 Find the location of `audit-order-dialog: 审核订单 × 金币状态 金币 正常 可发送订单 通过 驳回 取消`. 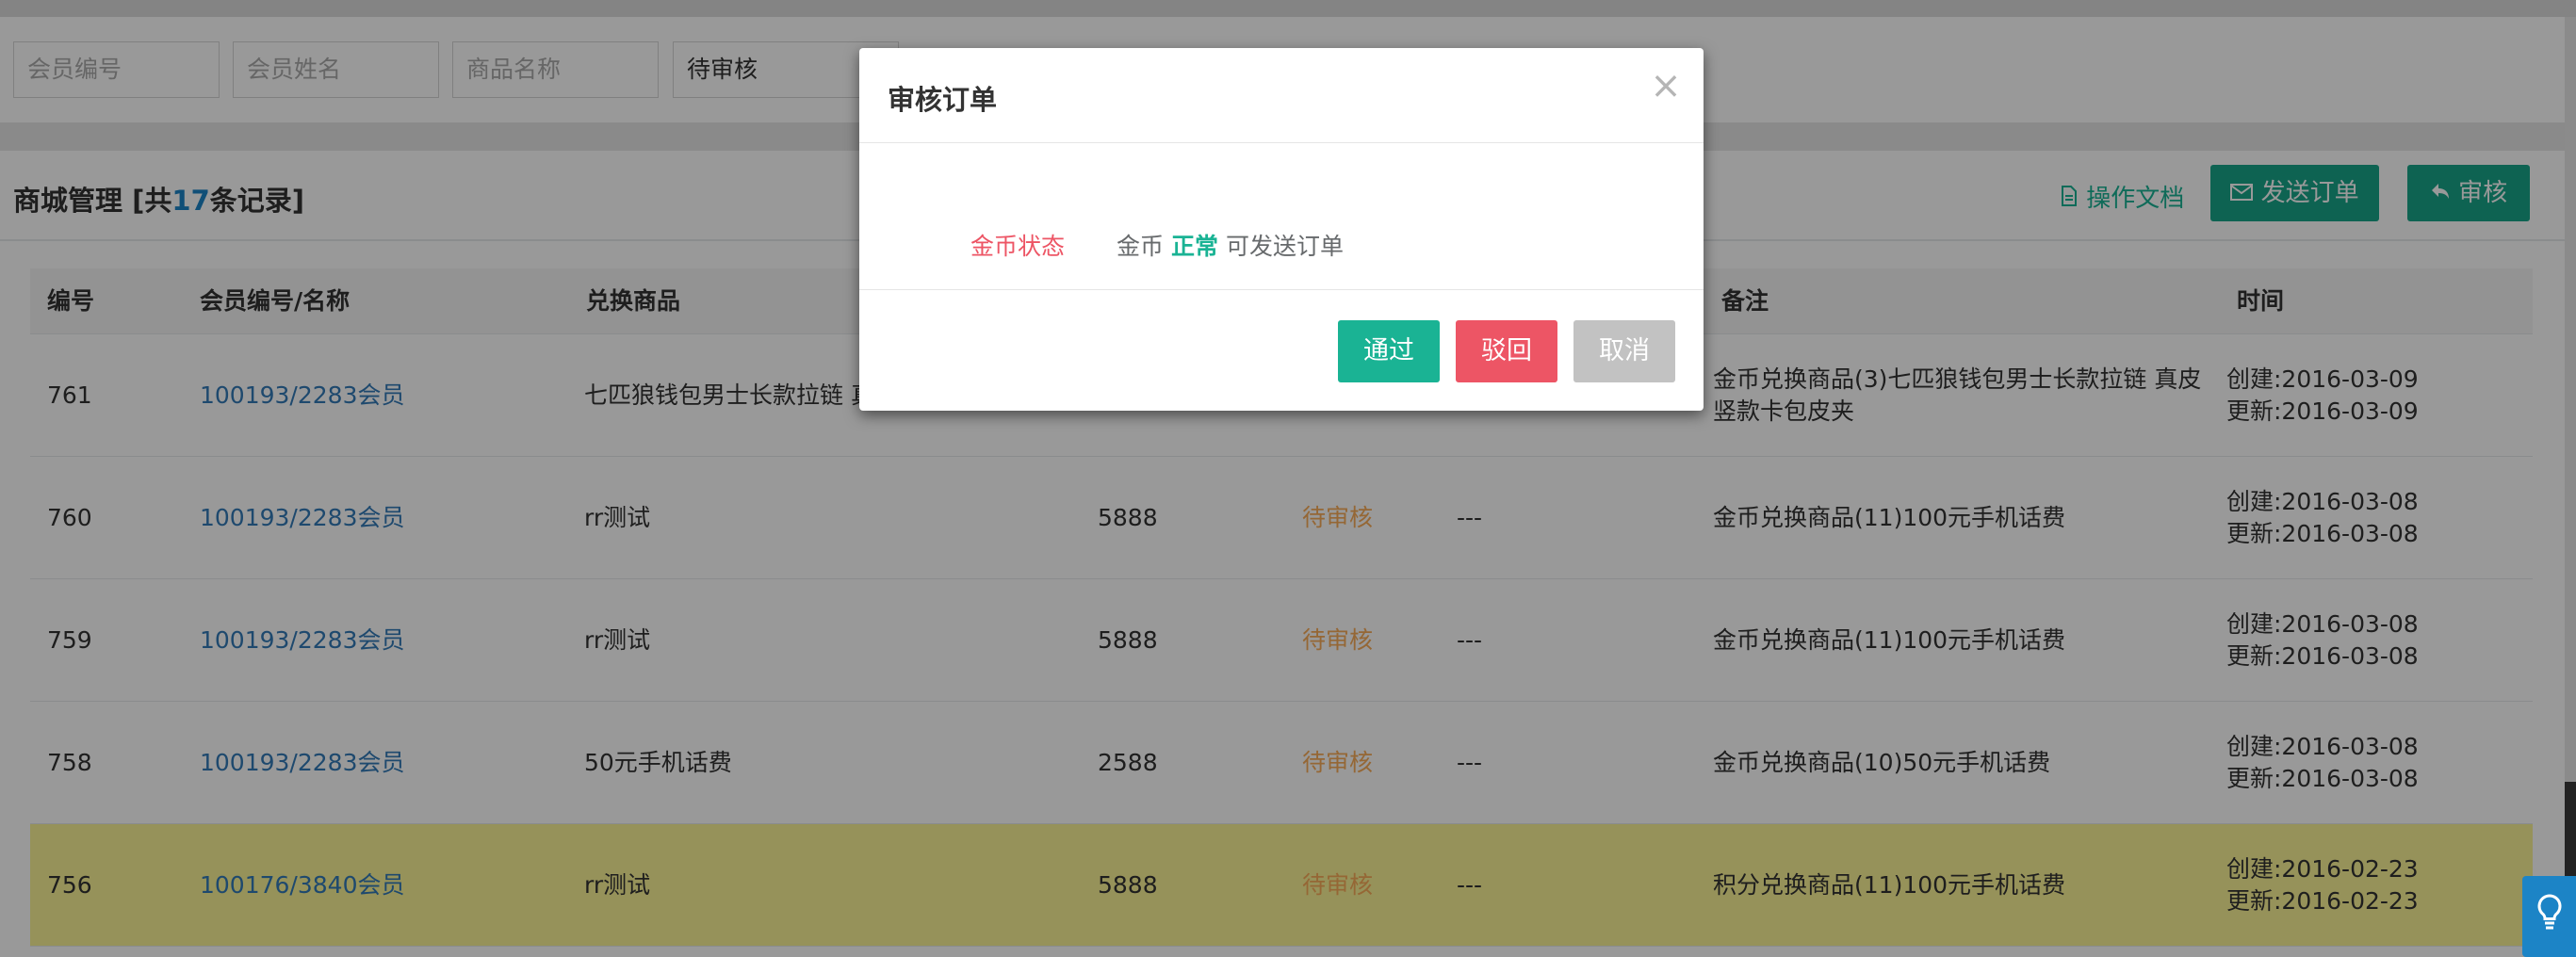

audit-order-dialog: 审核订单 × 金币状态 金币 正常 可发送订单 通过 驳回 取消 is located at coordinates (1281, 229).